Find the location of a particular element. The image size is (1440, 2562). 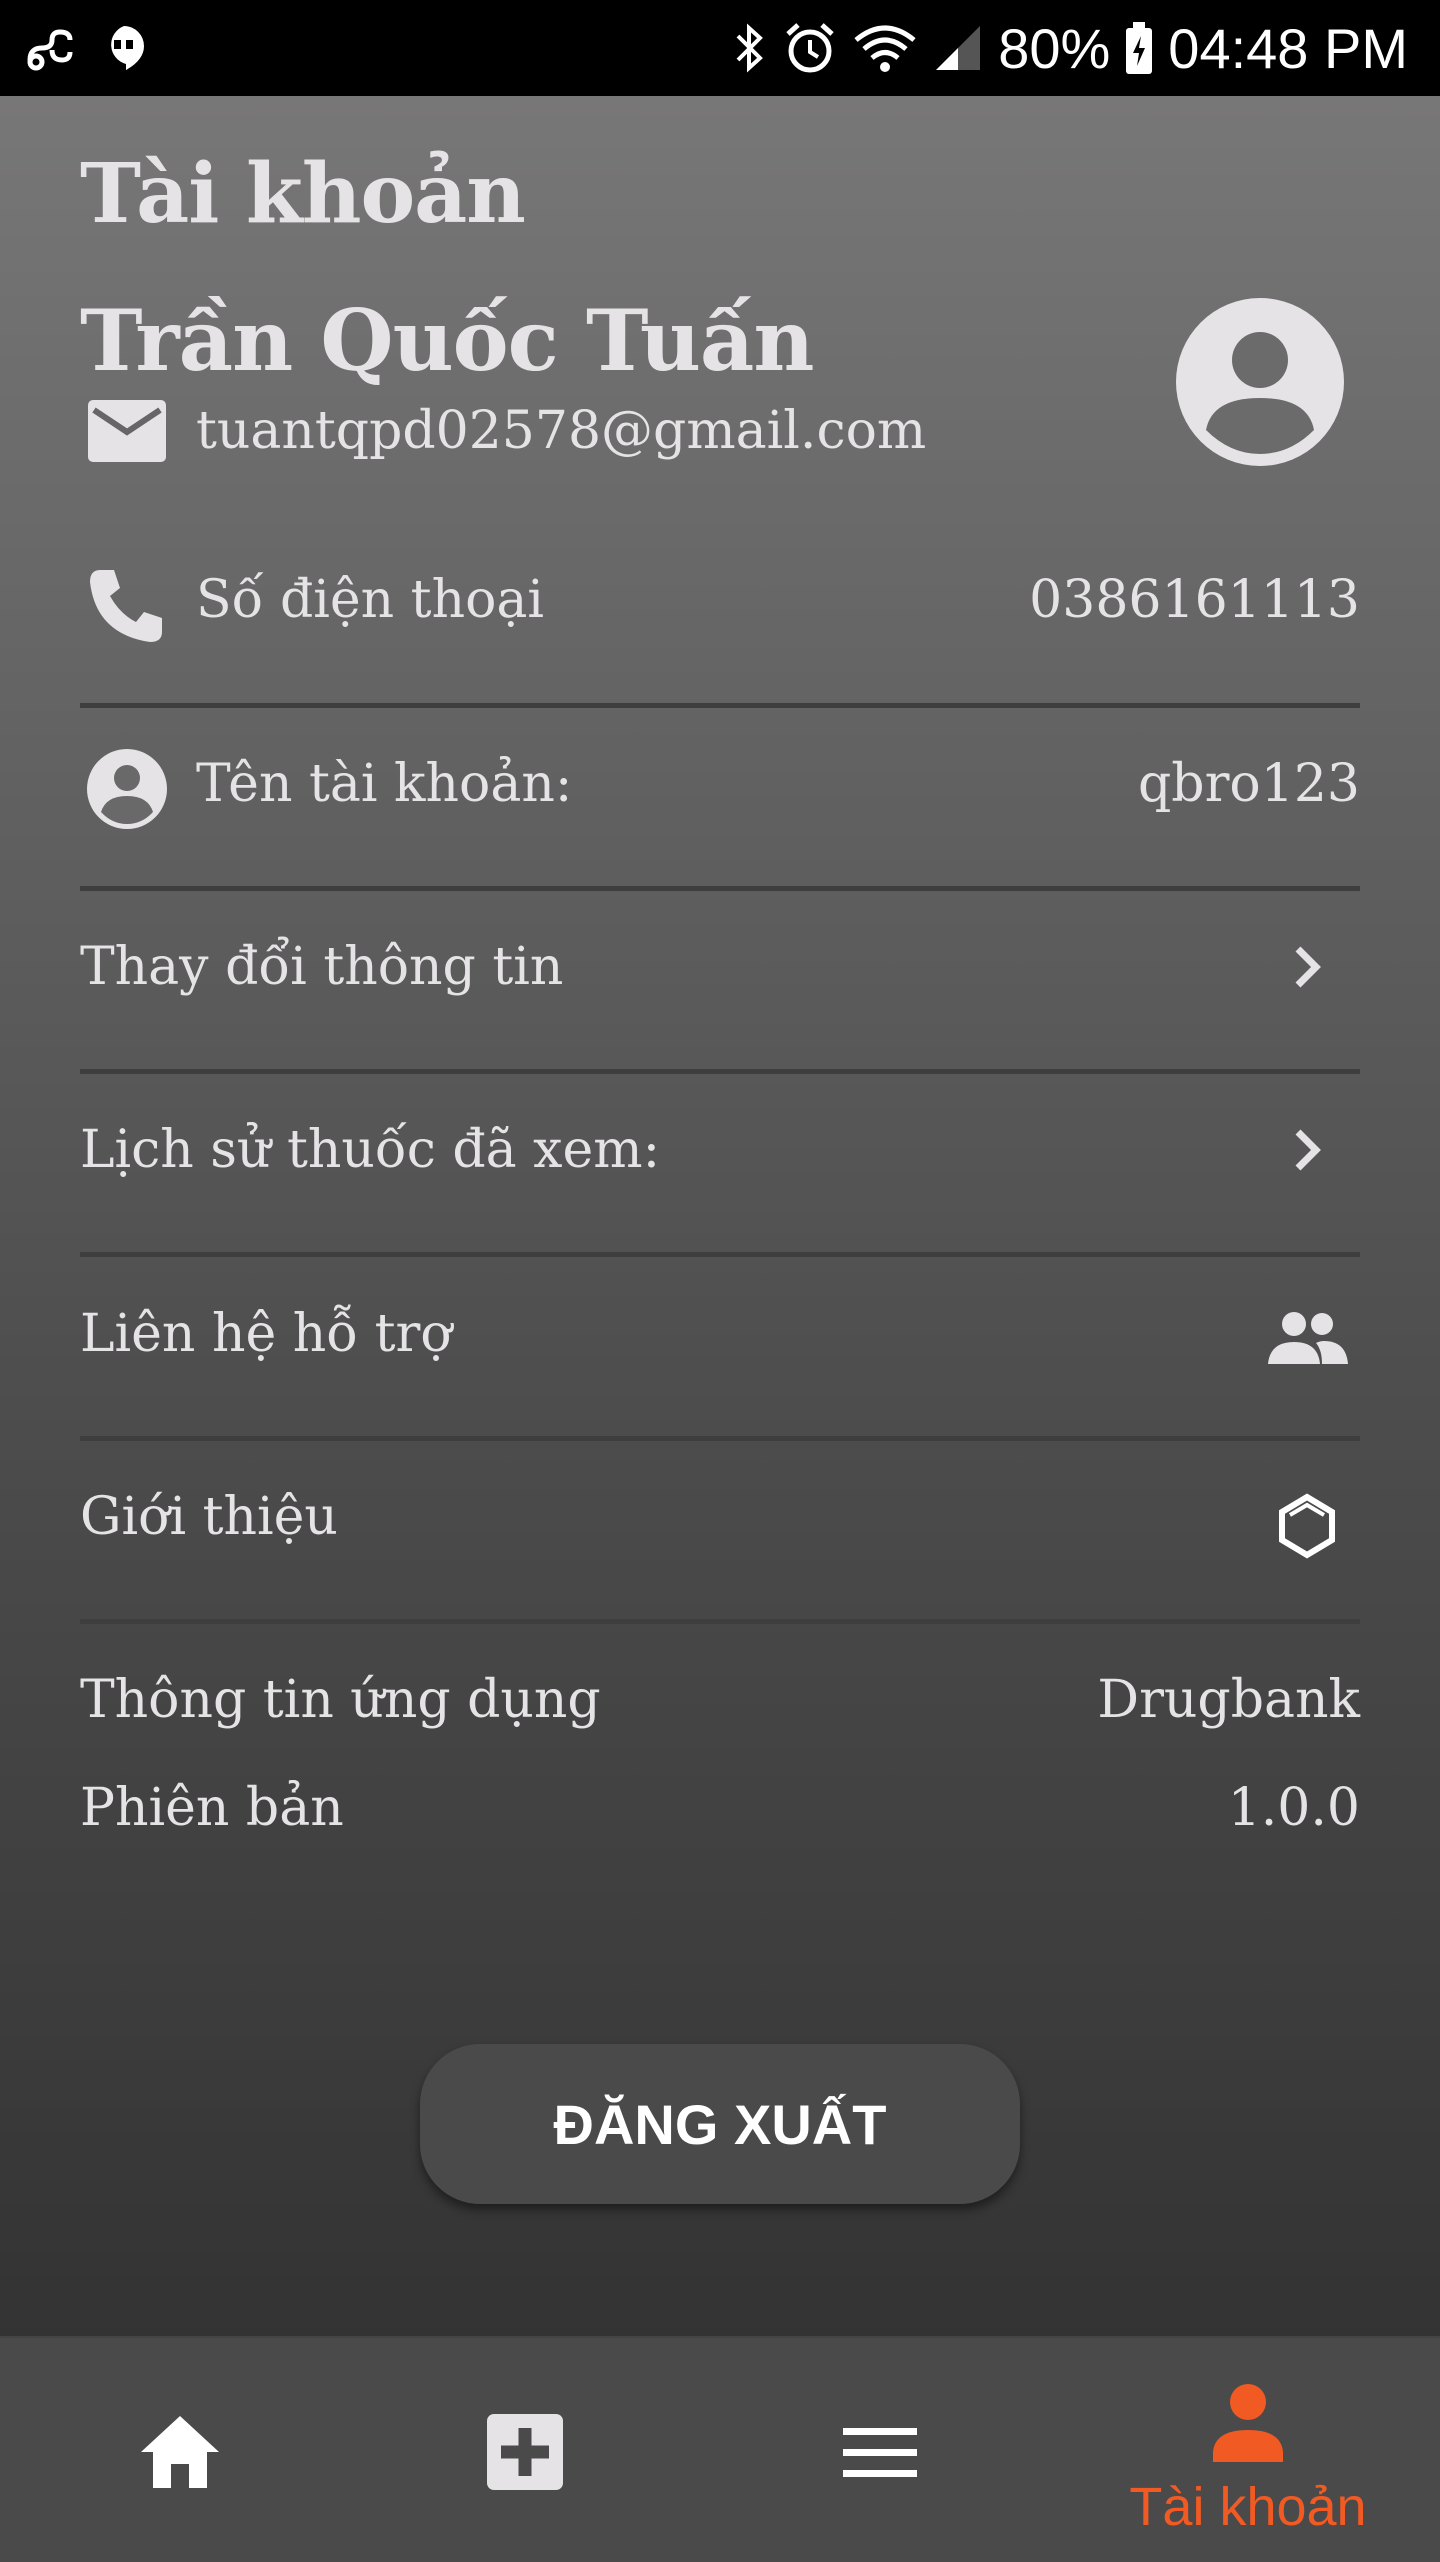

hexagon-icon is located at coordinates (1307, 1526).